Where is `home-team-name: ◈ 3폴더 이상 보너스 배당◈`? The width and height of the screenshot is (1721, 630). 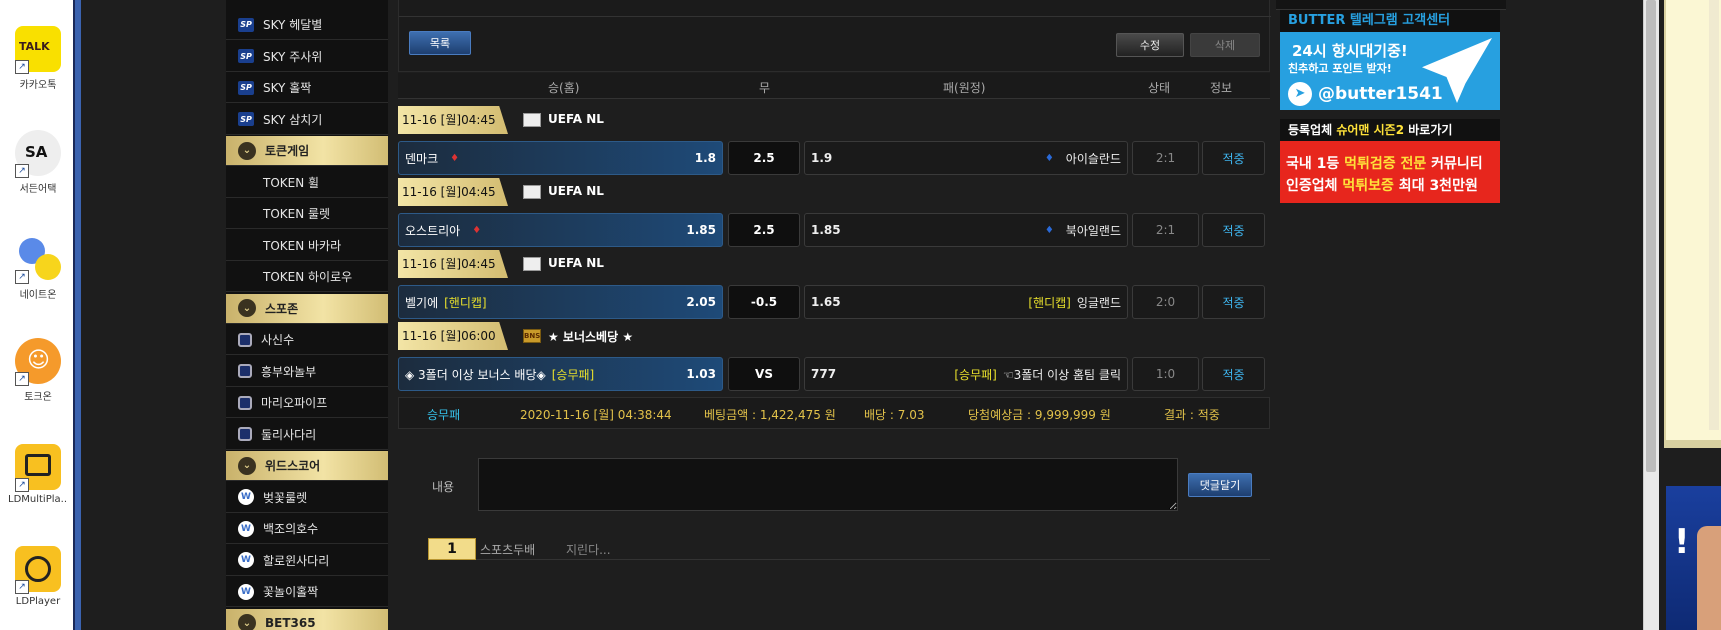
home-team-name: ◈ 3폴더 이상 보너스 배당◈ is located at coordinates (475, 374).